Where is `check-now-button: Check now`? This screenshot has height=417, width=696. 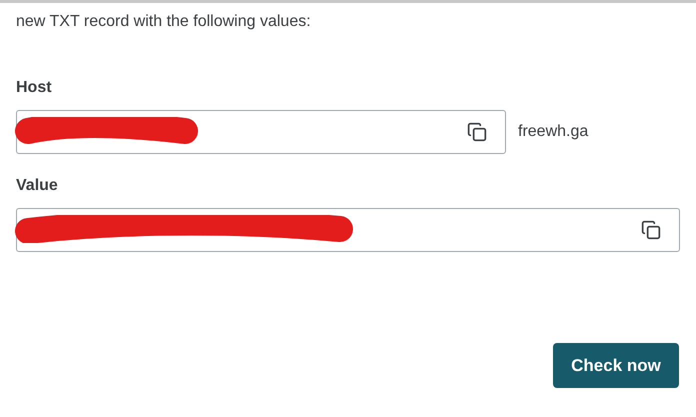 check-now-button: Check now is located at coordinates (616, 365).